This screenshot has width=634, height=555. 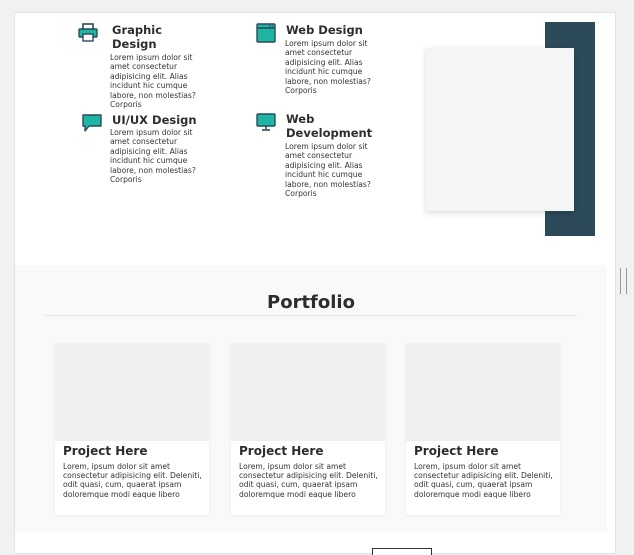 What do you see at coordinates (311, 302) in the screenshot?
I see `portfolio-heading: Portfolio` at bounding box center [311, 302].